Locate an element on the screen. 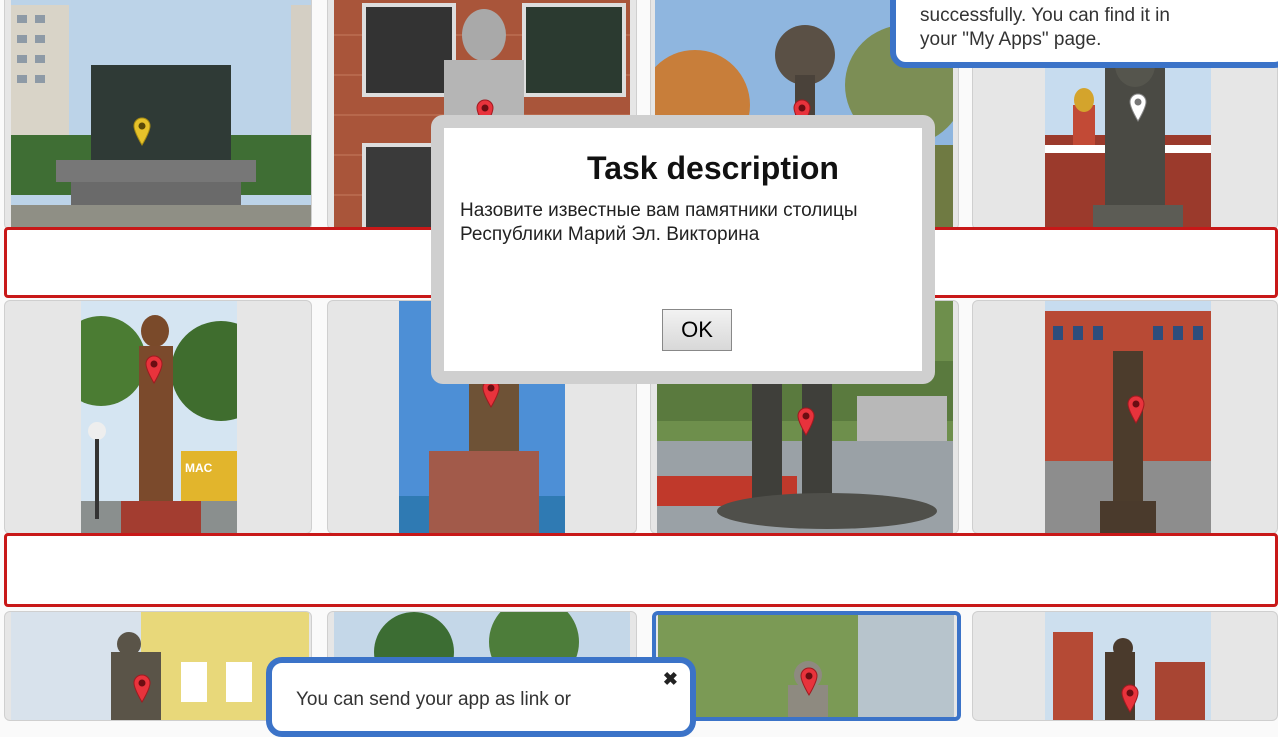 The height and width of the screenshot is (737, 1278). close-icon: ✖ is located at coordinates (670, 679).